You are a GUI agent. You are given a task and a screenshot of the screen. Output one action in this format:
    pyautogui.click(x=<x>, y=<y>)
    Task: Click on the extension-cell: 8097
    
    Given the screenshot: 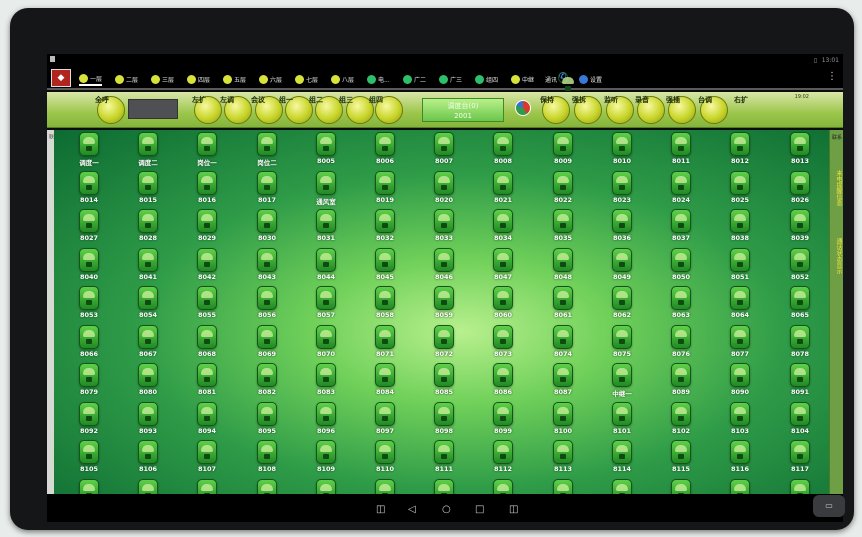 What is the action you would take?
    pyautogui.click(x=385, y=420)
    